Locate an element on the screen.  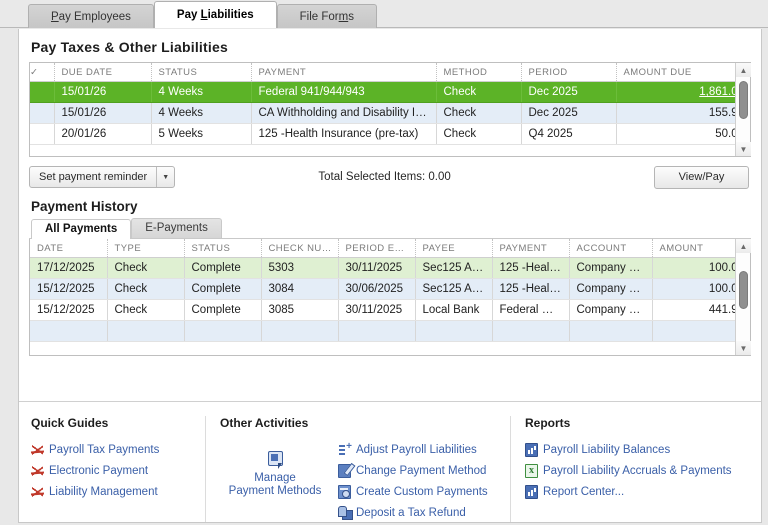
link-deposit-a-tax-refund: Deposit a Tax Refund is located at coordinates (424, 513).